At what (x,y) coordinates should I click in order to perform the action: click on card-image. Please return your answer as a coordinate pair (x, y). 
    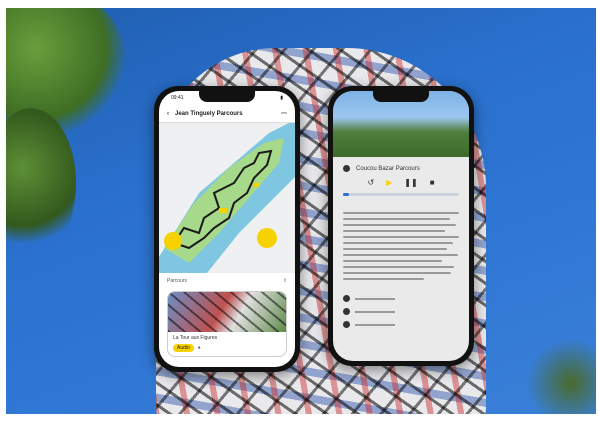
    Looking at the image, I should click on (227, 312).